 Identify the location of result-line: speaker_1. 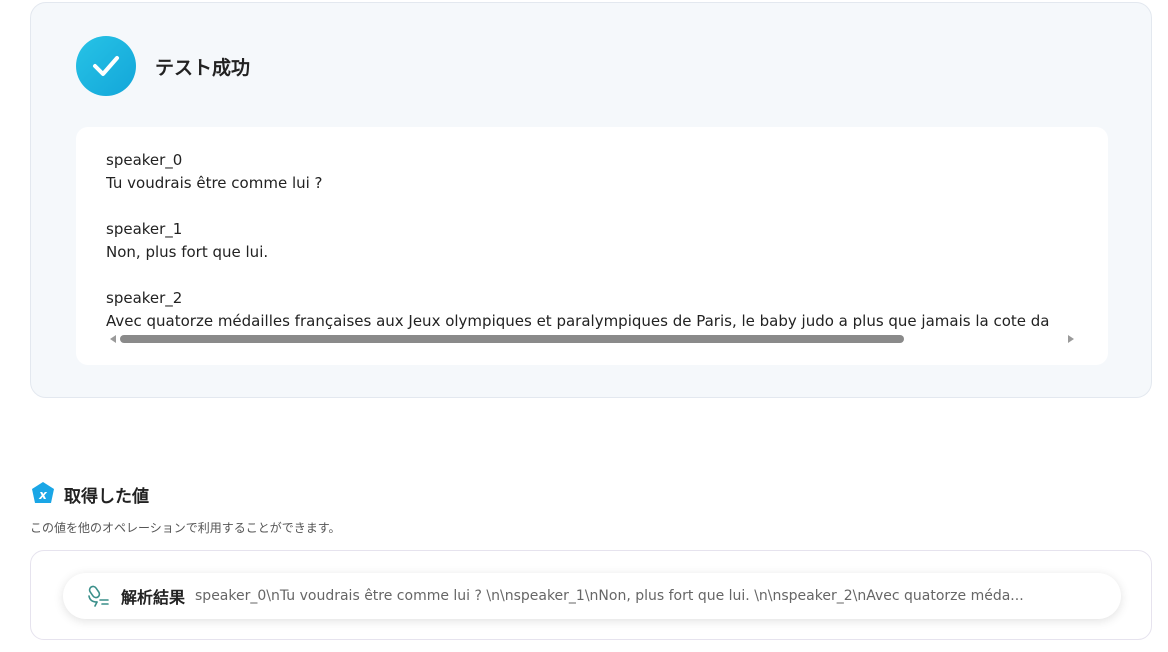
(144, 229).